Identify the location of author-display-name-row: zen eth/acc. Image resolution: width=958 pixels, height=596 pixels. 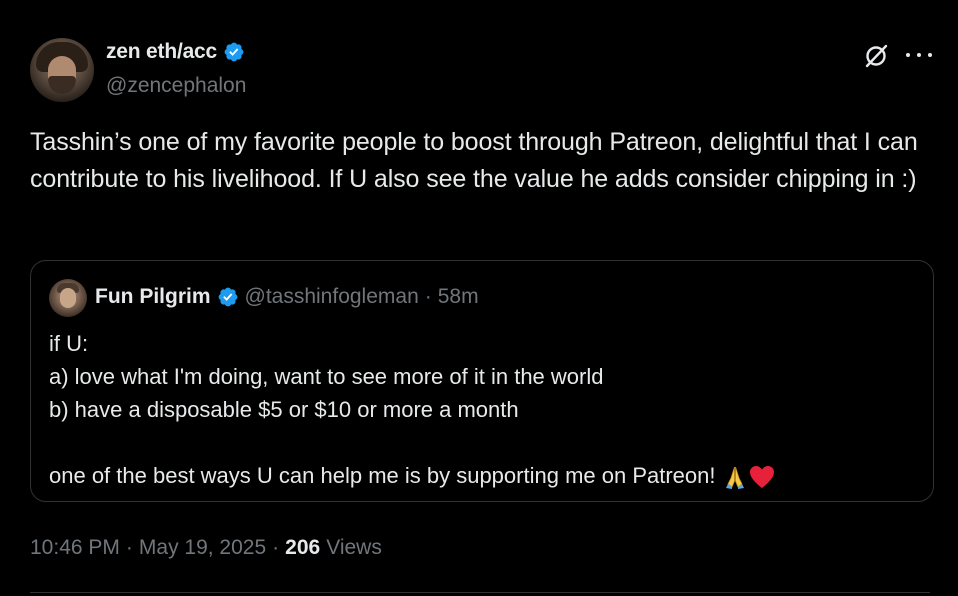
(175, 52).